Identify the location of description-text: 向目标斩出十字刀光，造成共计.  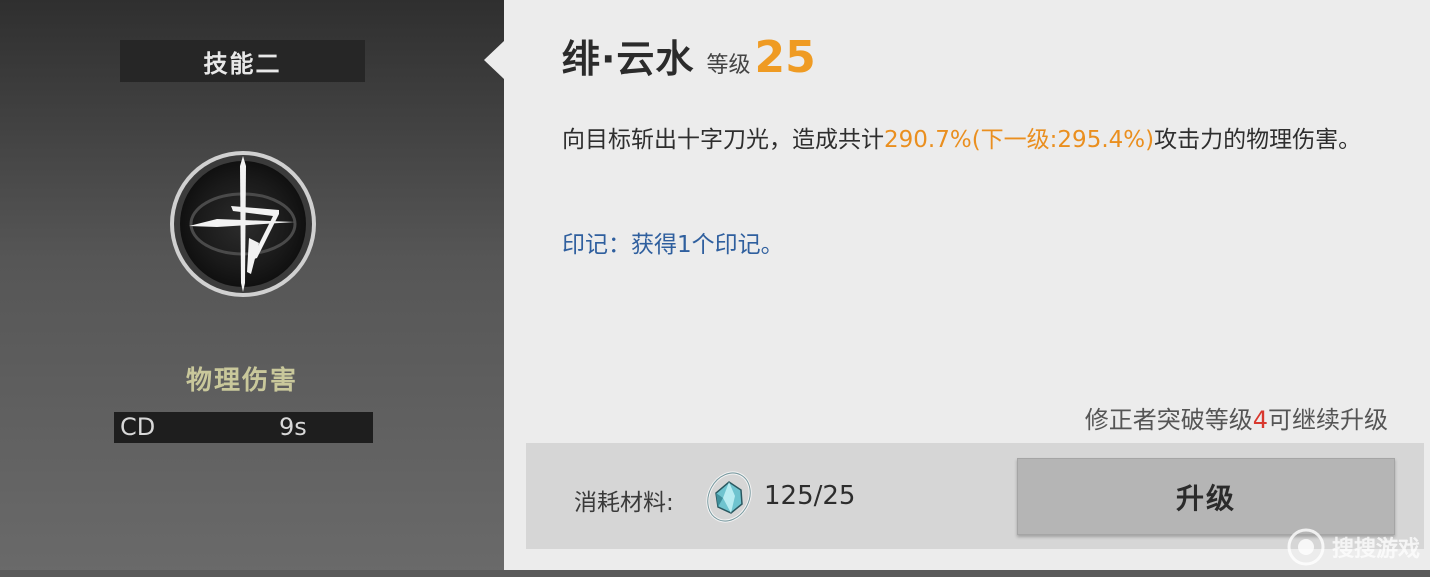
(723, 140).